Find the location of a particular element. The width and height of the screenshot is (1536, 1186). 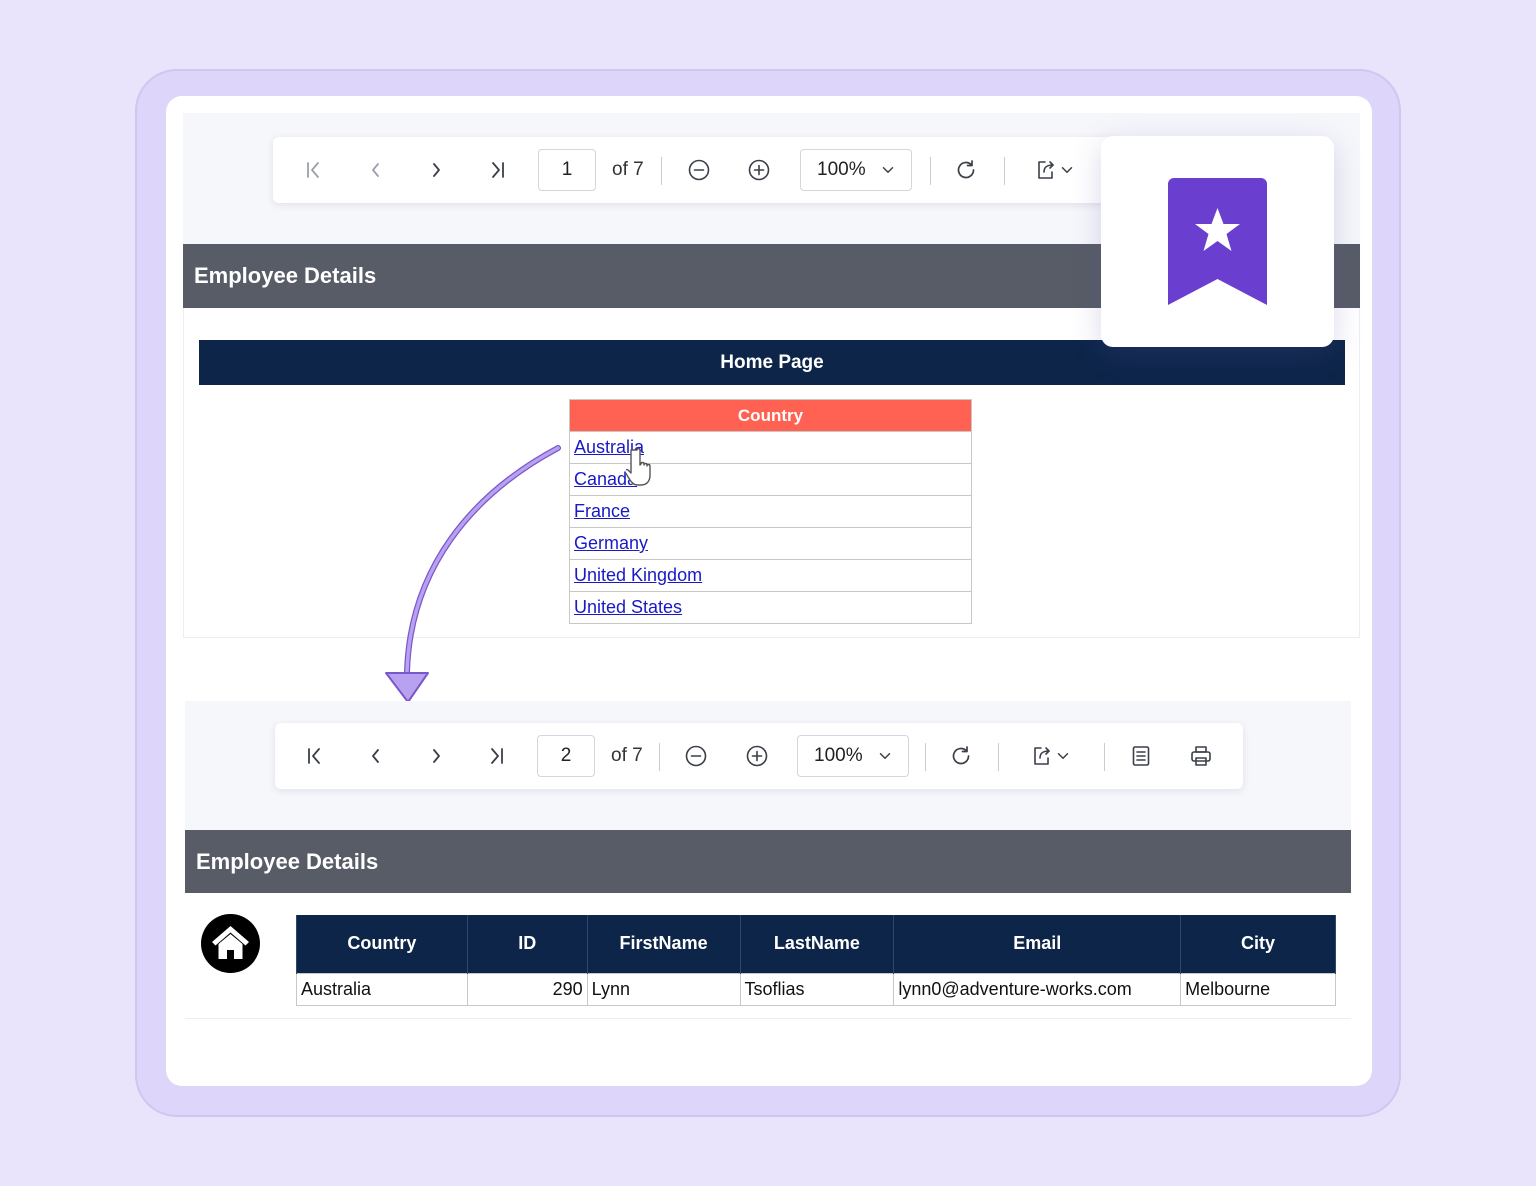

page-number-input: 1 is located at coordinates (567, 170).